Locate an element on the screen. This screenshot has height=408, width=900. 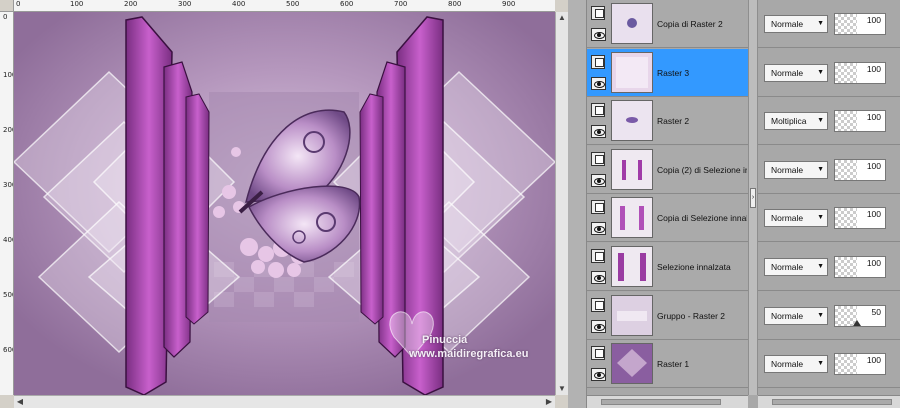
layer-name: Raster 1 is located at coordinates (702, 364).